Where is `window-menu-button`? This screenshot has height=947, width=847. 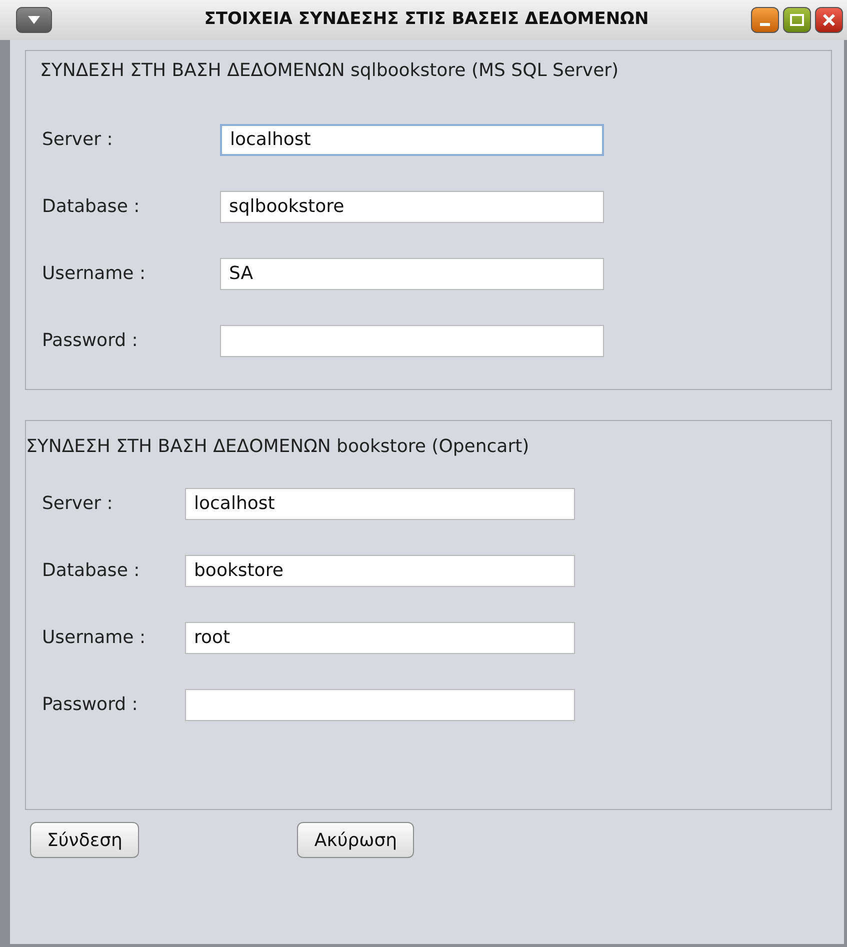
window-menu-button is located at coordinates (34, 20).